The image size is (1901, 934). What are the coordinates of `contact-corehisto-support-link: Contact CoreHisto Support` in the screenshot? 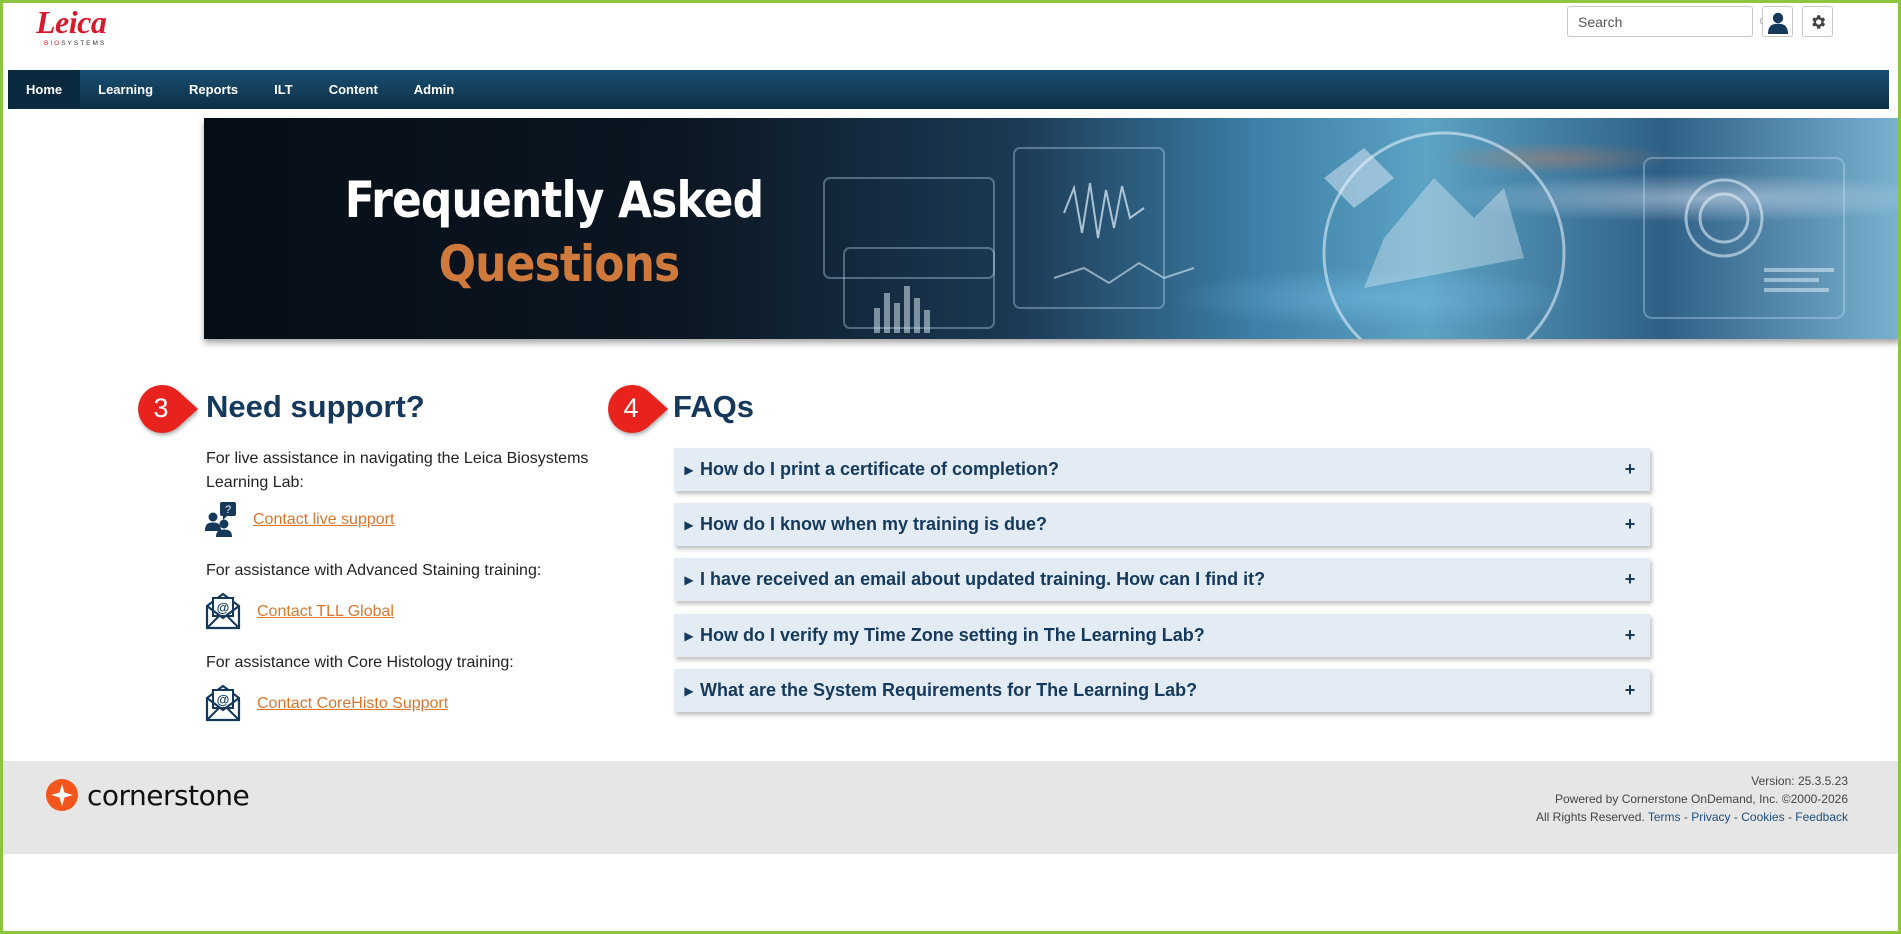 It's located at (352, 704).